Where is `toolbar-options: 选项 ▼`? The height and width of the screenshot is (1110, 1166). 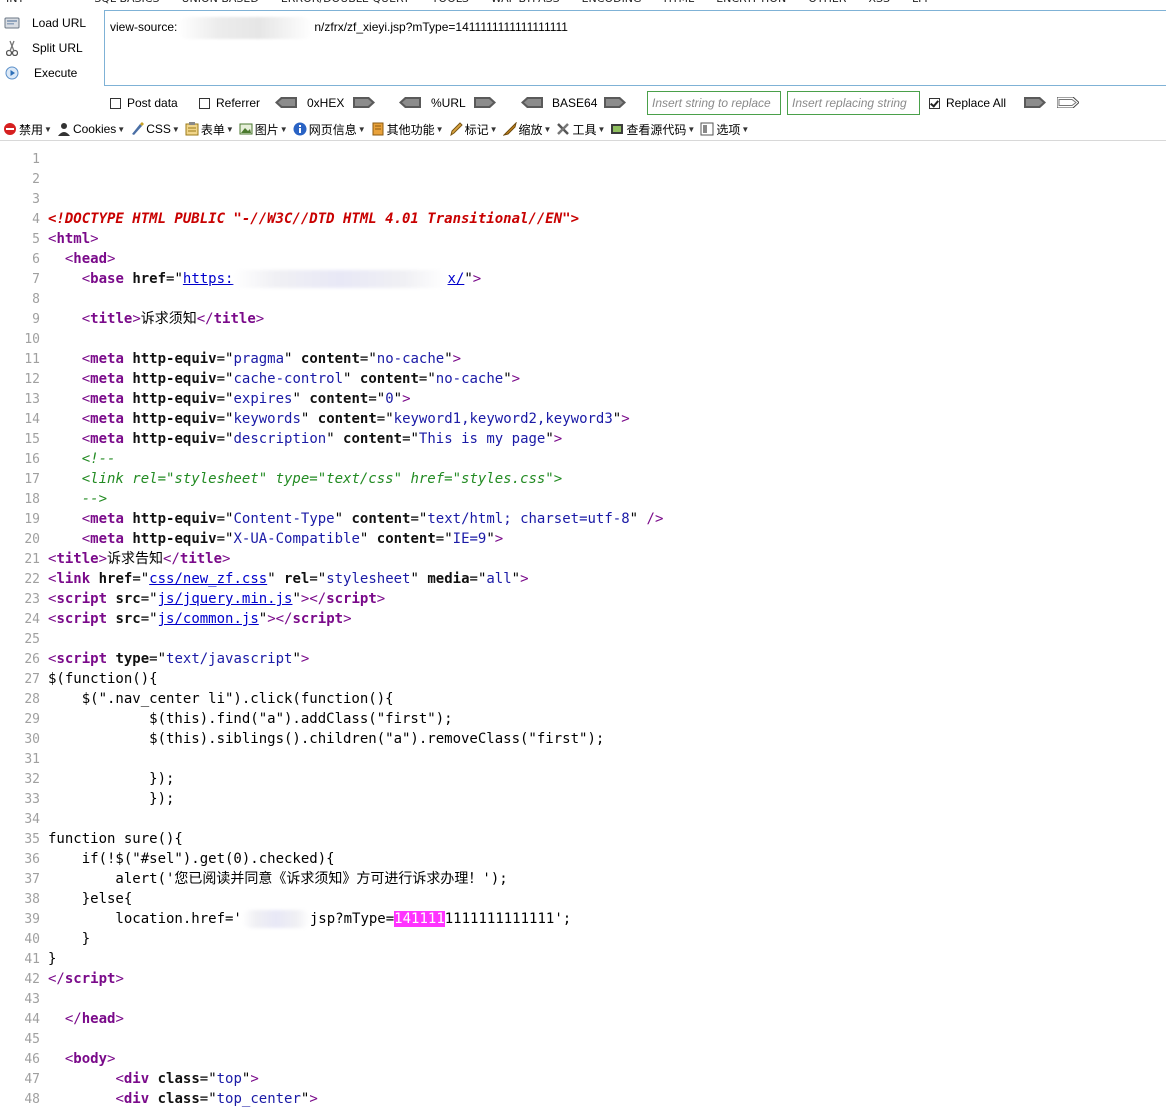 toolbar-options: 选项 ▼ is located at coordinates (724, 129).